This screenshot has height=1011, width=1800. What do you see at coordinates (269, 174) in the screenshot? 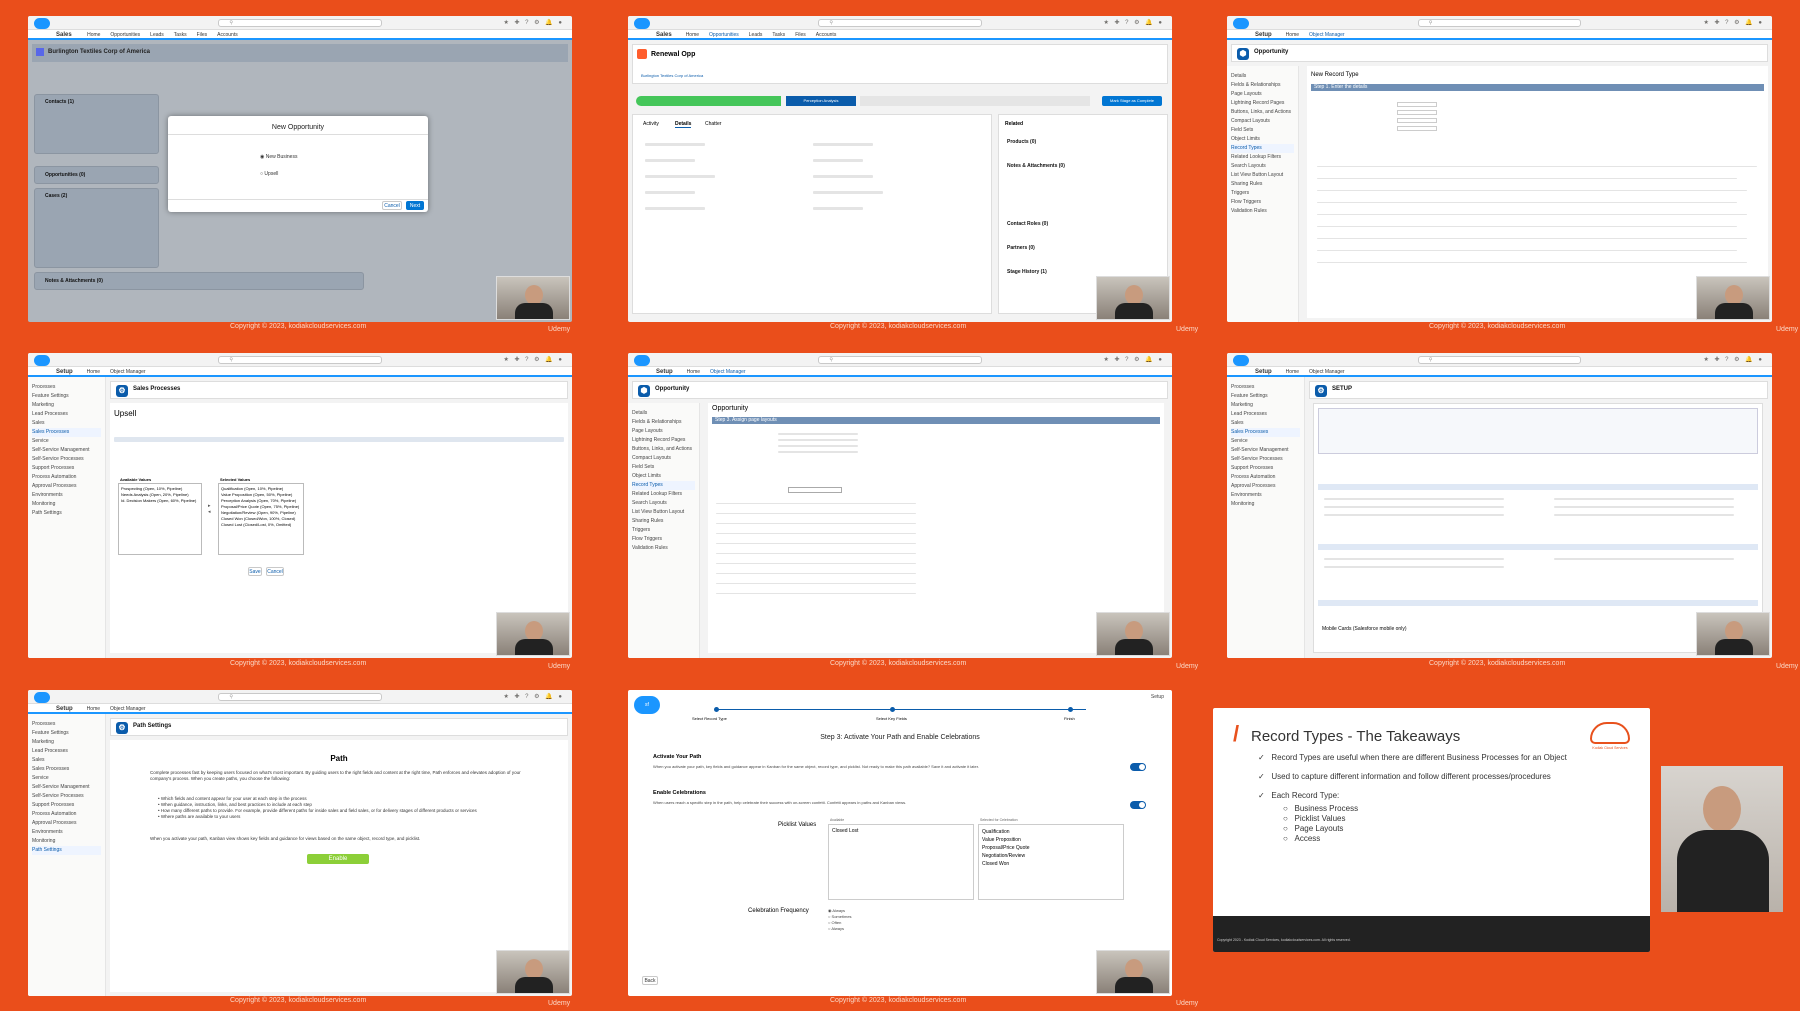
I see `option-upsell: ○ Upsell` at bounding box center [269, 174].